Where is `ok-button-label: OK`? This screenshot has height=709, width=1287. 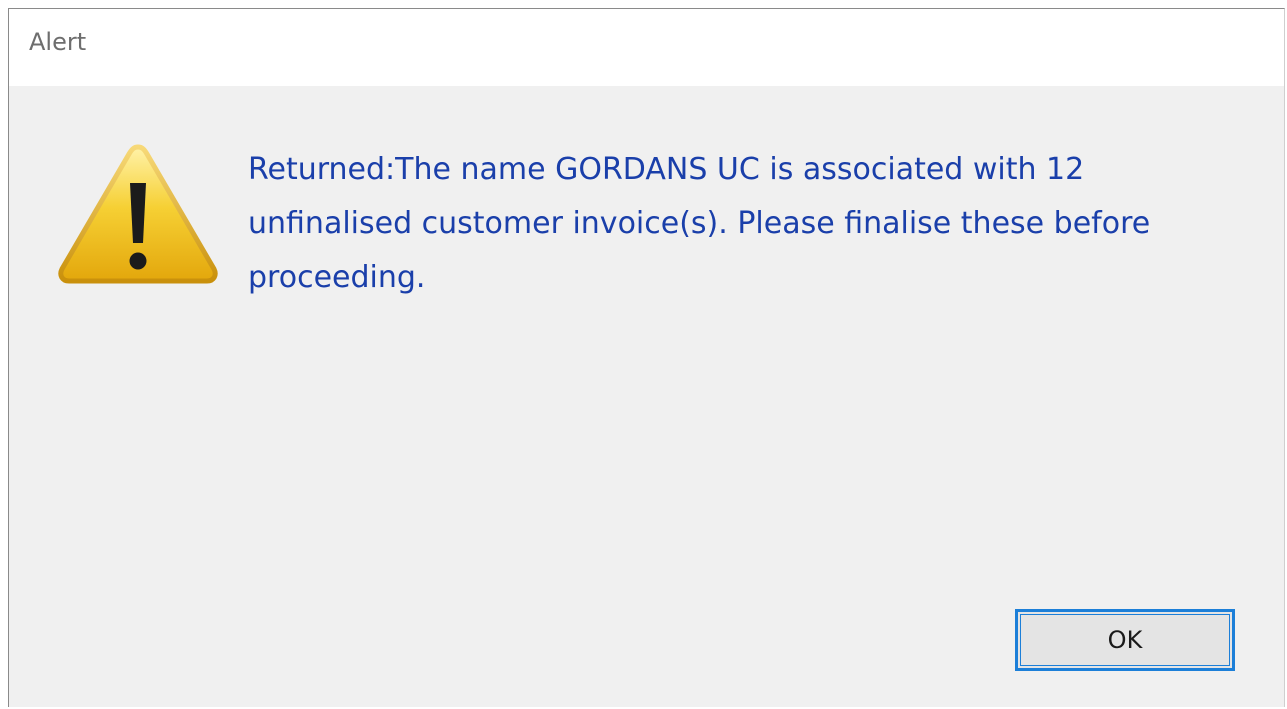 ok-button-label: OK is located at coordinates (1125, 640).